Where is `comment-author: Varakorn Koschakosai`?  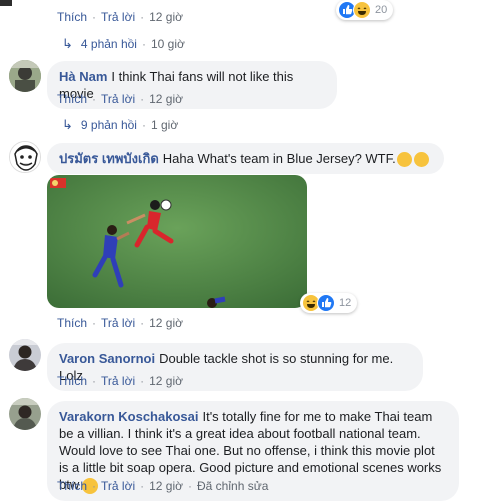 comment-author: Varakorn Koschakosai is located at coordinates (128, 416).